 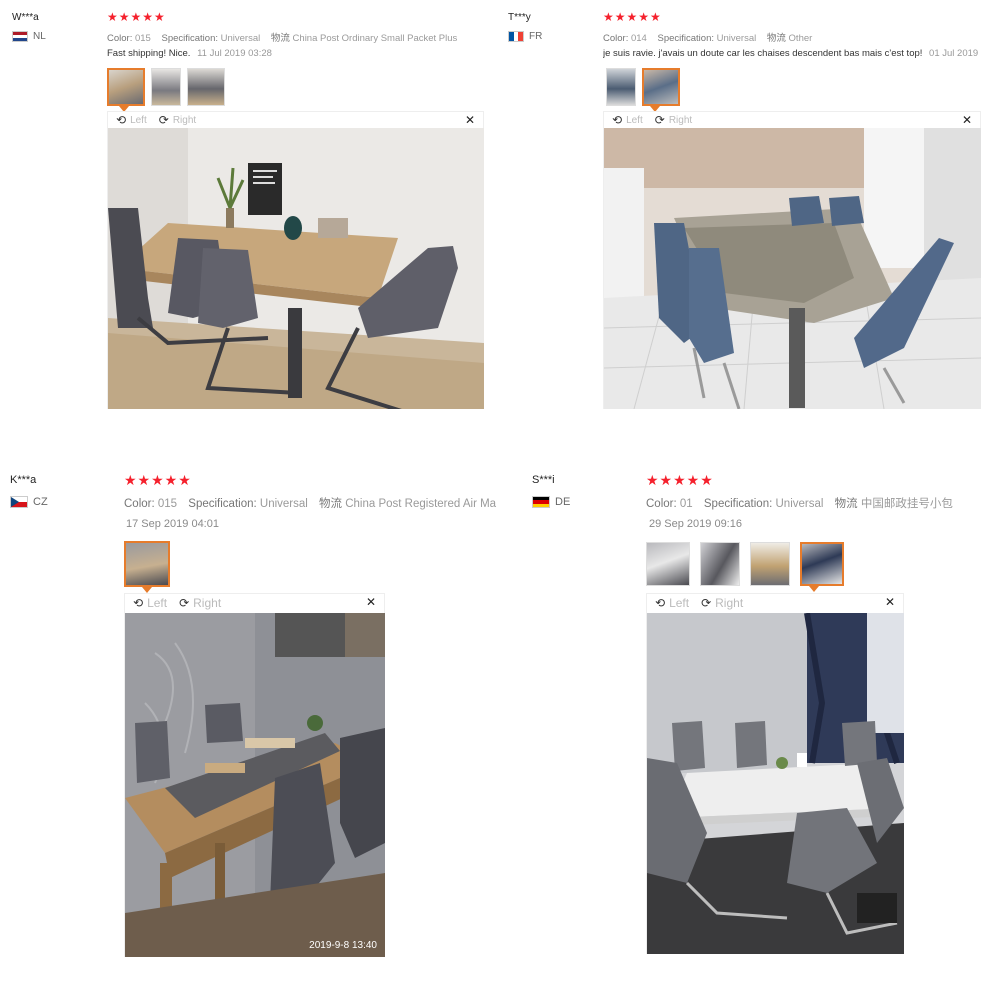 I want to click on review-comment: Fast shipping! Nice. 11 Jul 2019 03:28, so click(x=302, y=53).